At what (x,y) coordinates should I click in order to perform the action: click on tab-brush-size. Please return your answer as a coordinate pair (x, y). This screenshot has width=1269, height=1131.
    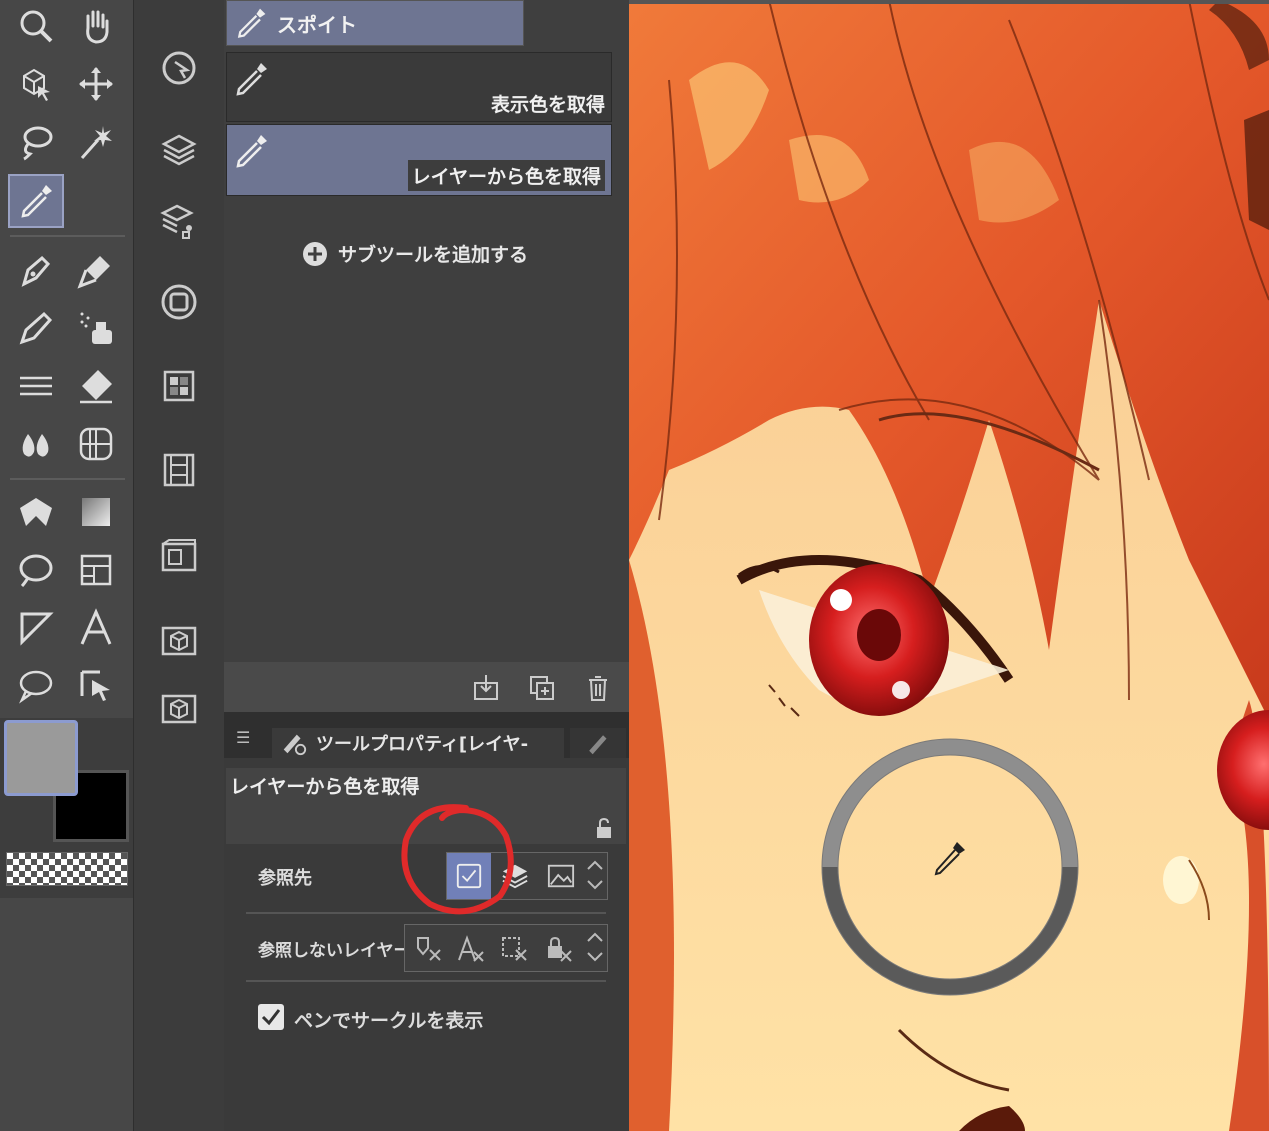
    Looking at the image, I should click on (598, 743).